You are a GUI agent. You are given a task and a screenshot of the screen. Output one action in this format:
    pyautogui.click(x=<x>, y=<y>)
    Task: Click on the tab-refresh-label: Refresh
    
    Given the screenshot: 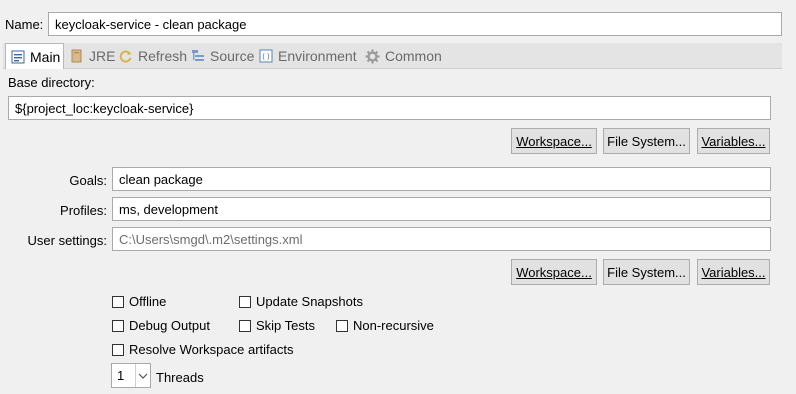 What is the action you would take?
    pyautogui.click(x=163, y=56)
    